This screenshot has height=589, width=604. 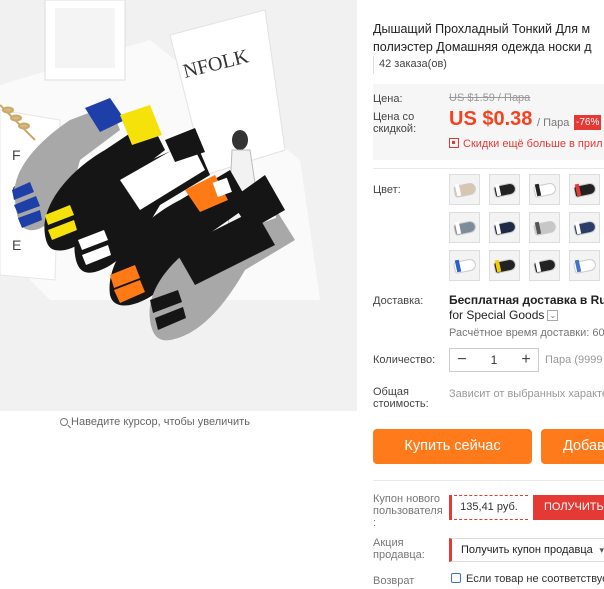 I want to click on buyer-protection-icon, so click(x=456, y=578).